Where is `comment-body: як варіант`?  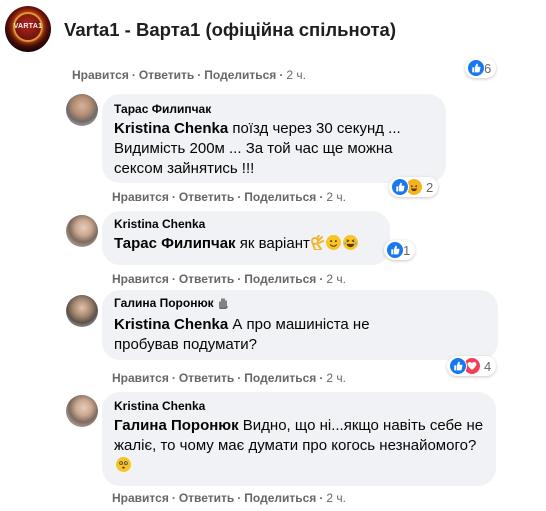
comment-body: як варіант is located at coordinates (272, 243).